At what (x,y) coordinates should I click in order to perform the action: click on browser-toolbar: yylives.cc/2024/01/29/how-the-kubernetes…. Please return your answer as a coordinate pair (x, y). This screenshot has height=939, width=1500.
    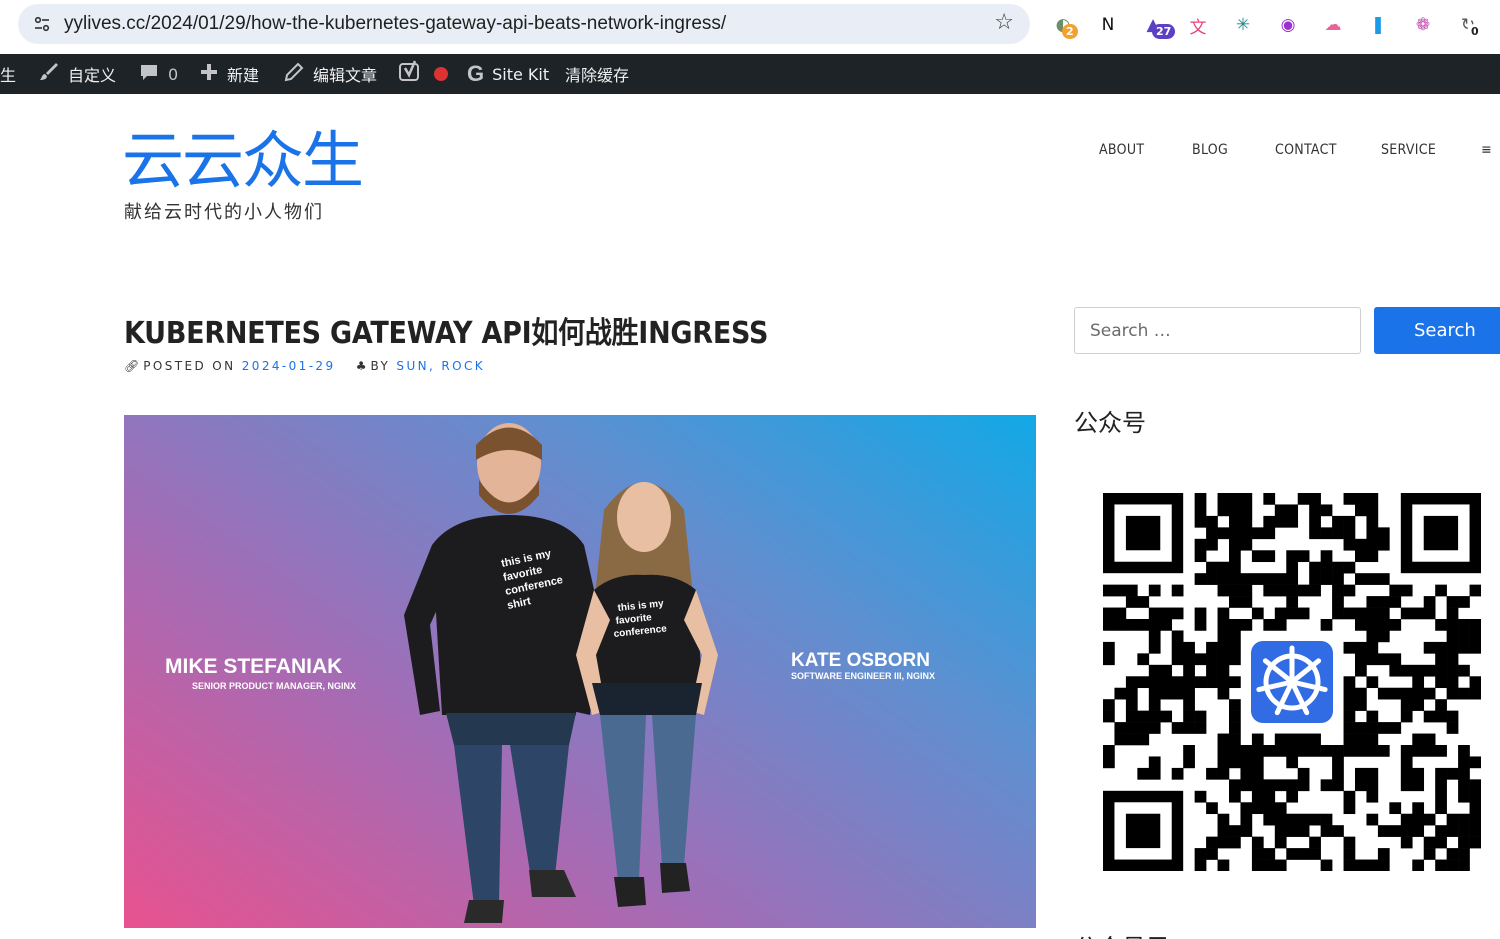
    Looking at the image, I should click on (750, 27).